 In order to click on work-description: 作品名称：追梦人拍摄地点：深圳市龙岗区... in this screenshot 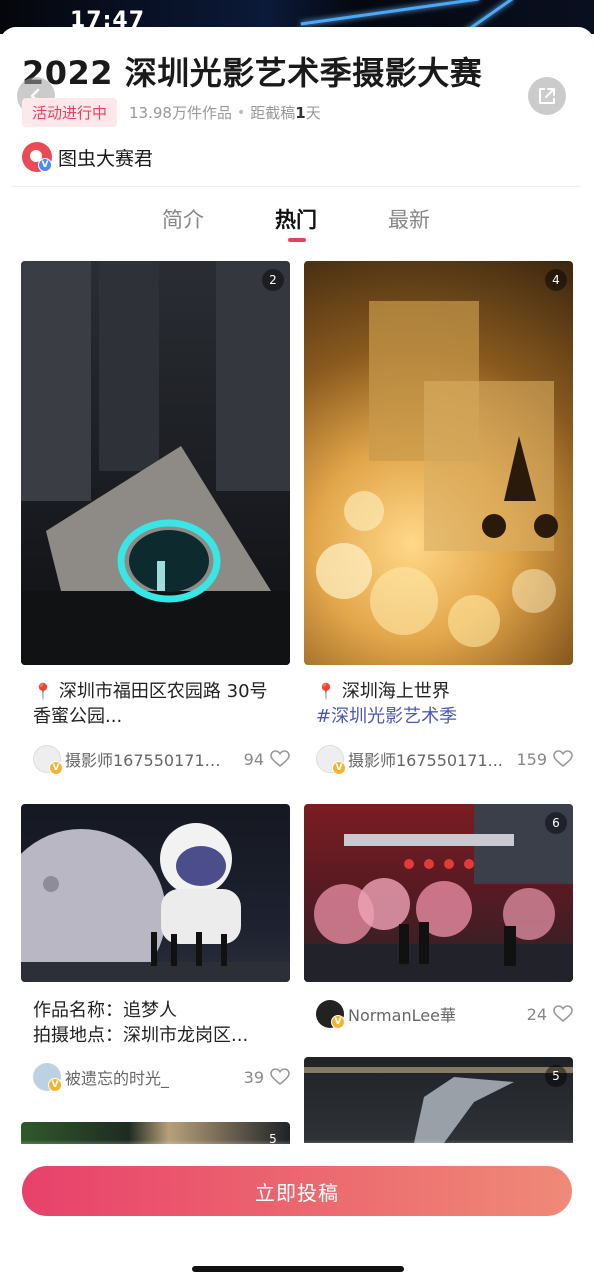, I will do `click(158, 1023)`.